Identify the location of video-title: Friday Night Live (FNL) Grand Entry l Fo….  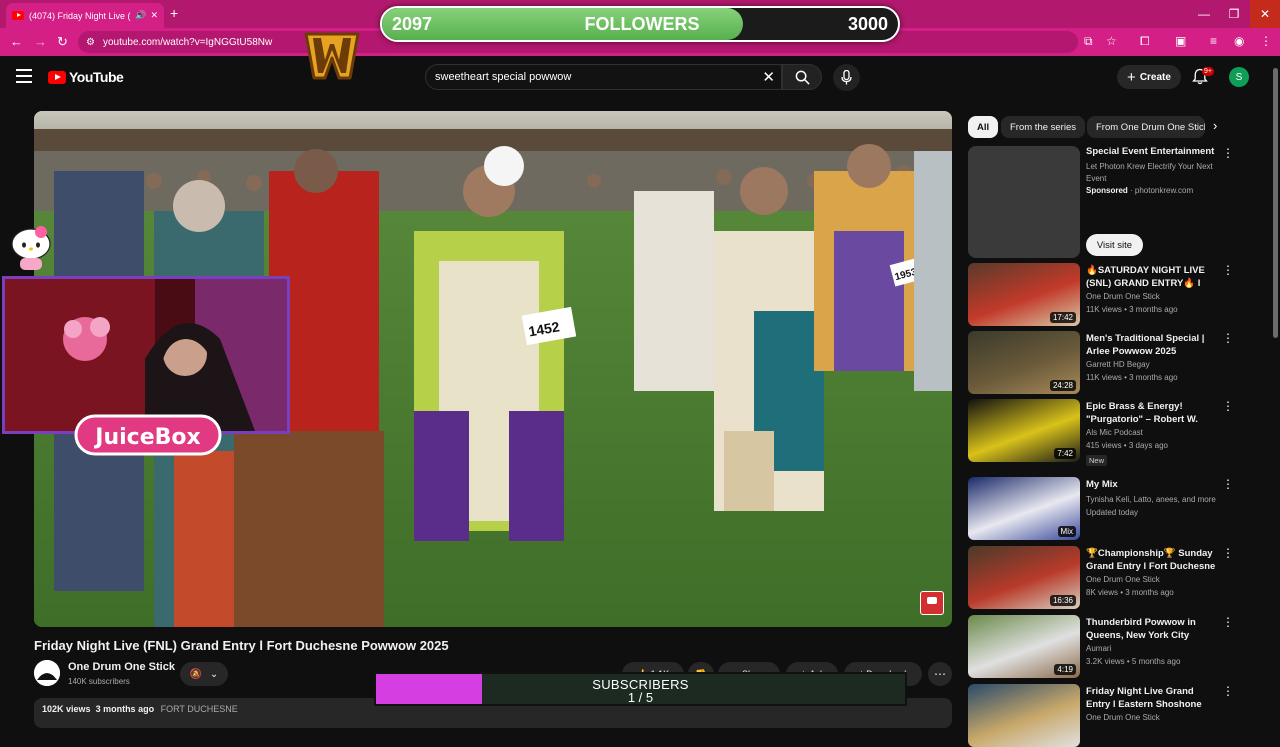
(241, 645).